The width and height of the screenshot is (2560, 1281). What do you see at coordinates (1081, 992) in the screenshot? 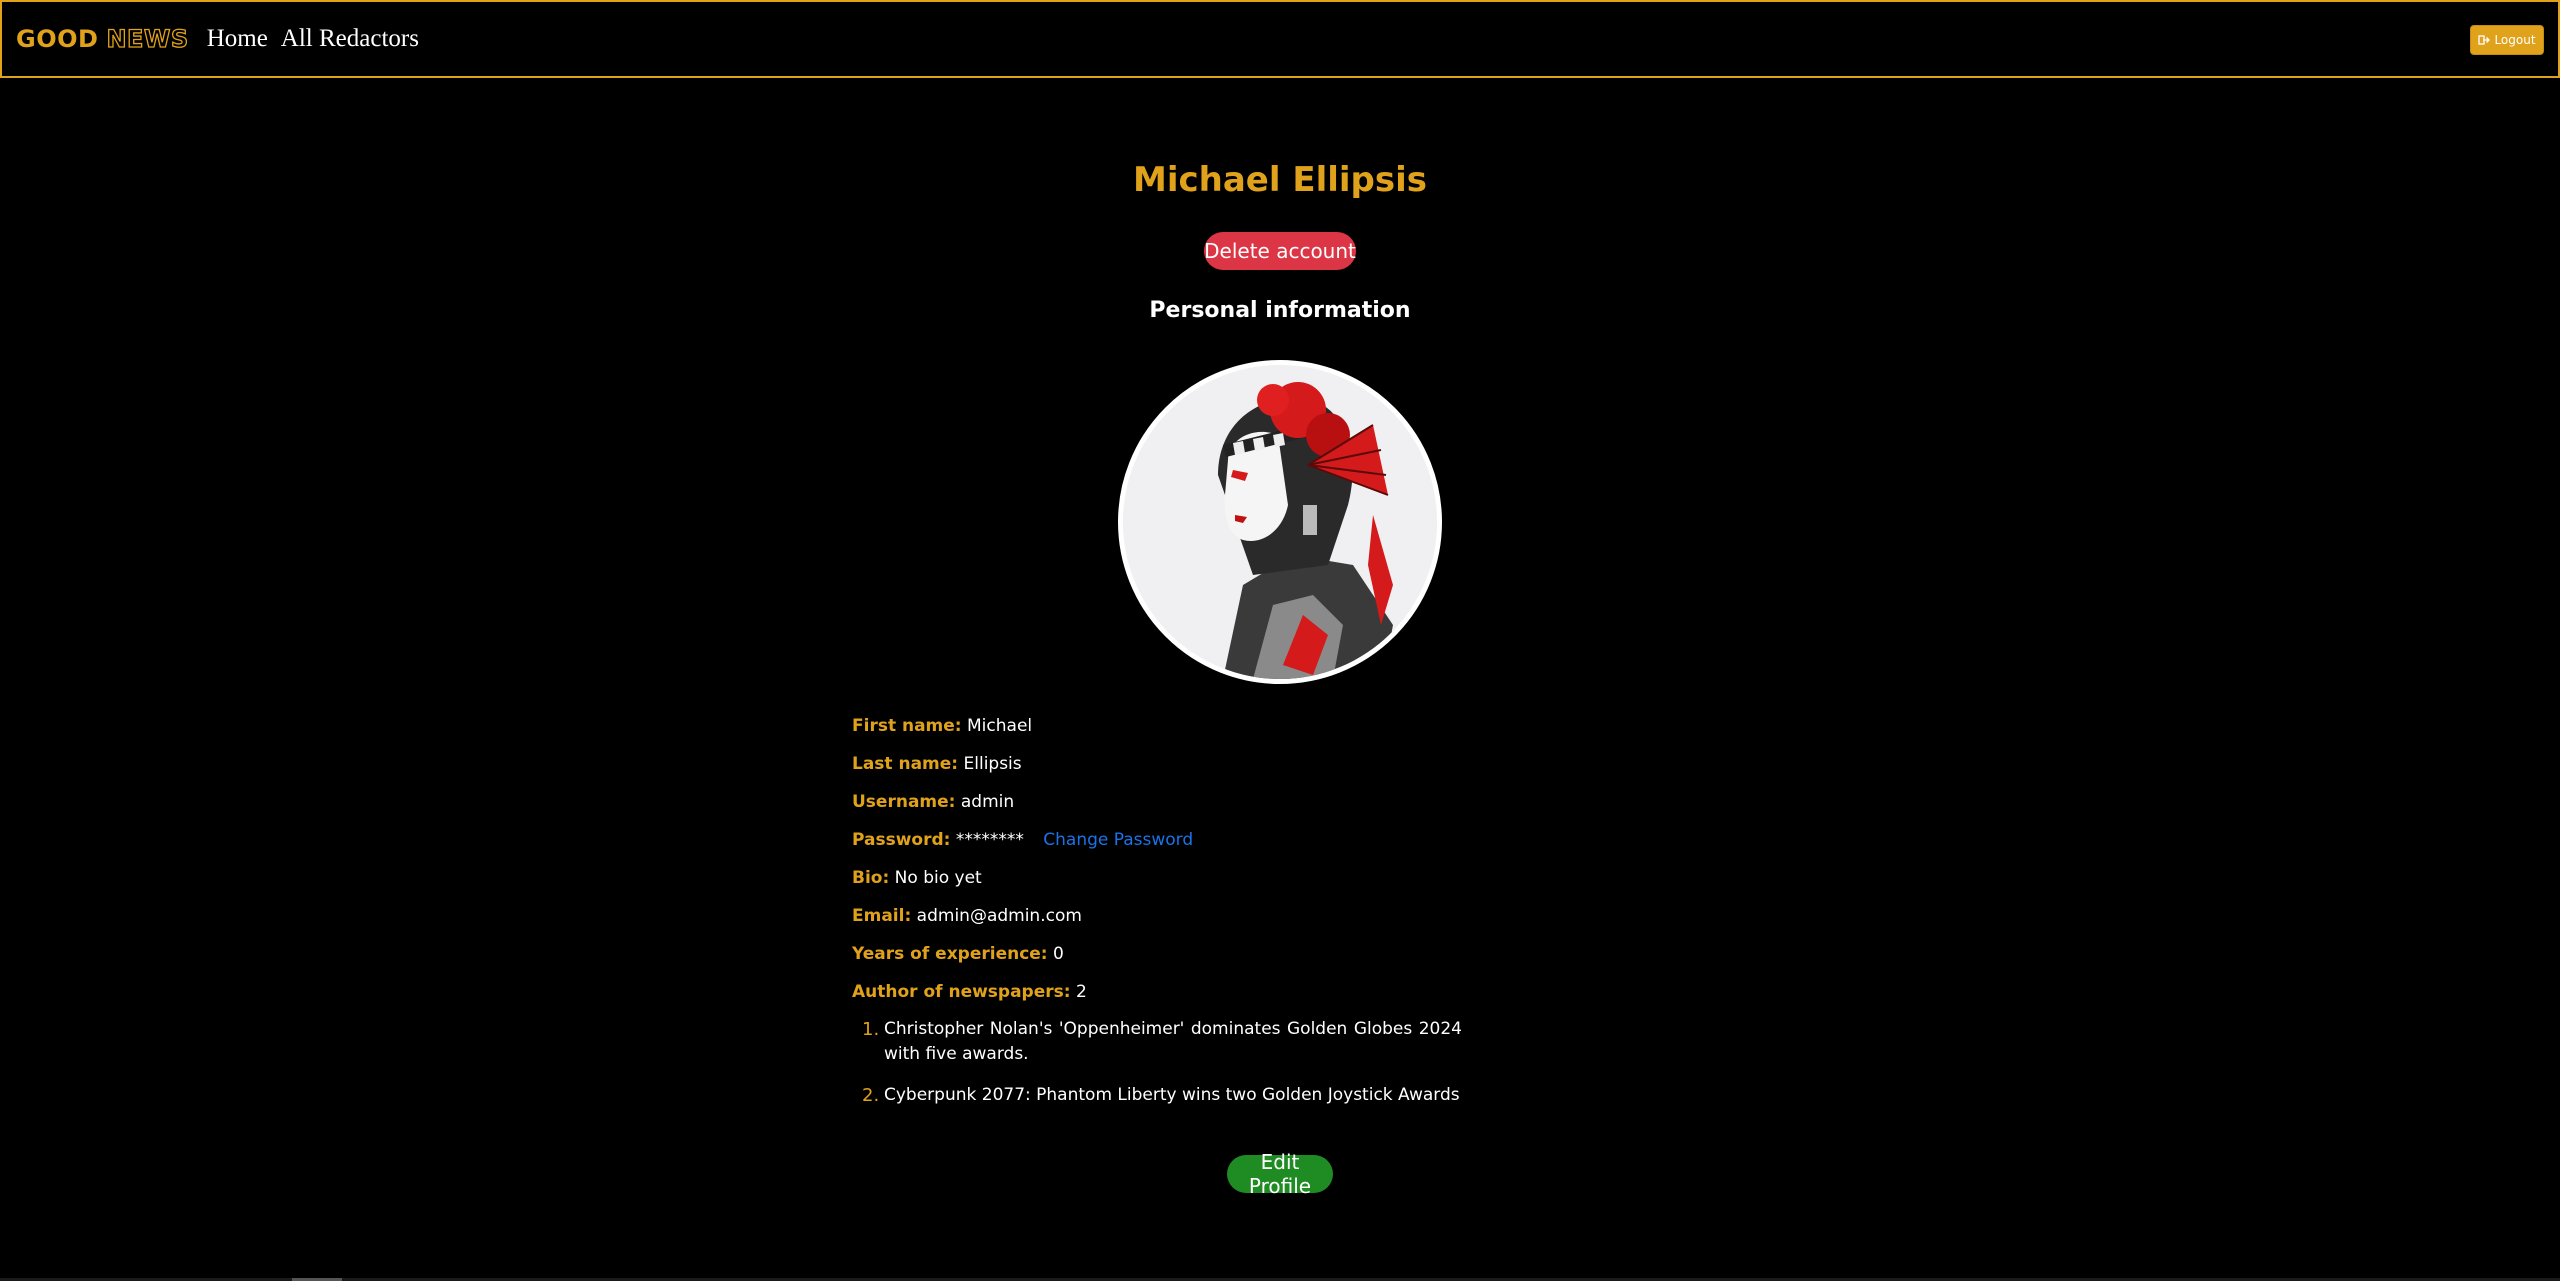
I see `author-count-value: 2` at bounding box center [1081, 992].